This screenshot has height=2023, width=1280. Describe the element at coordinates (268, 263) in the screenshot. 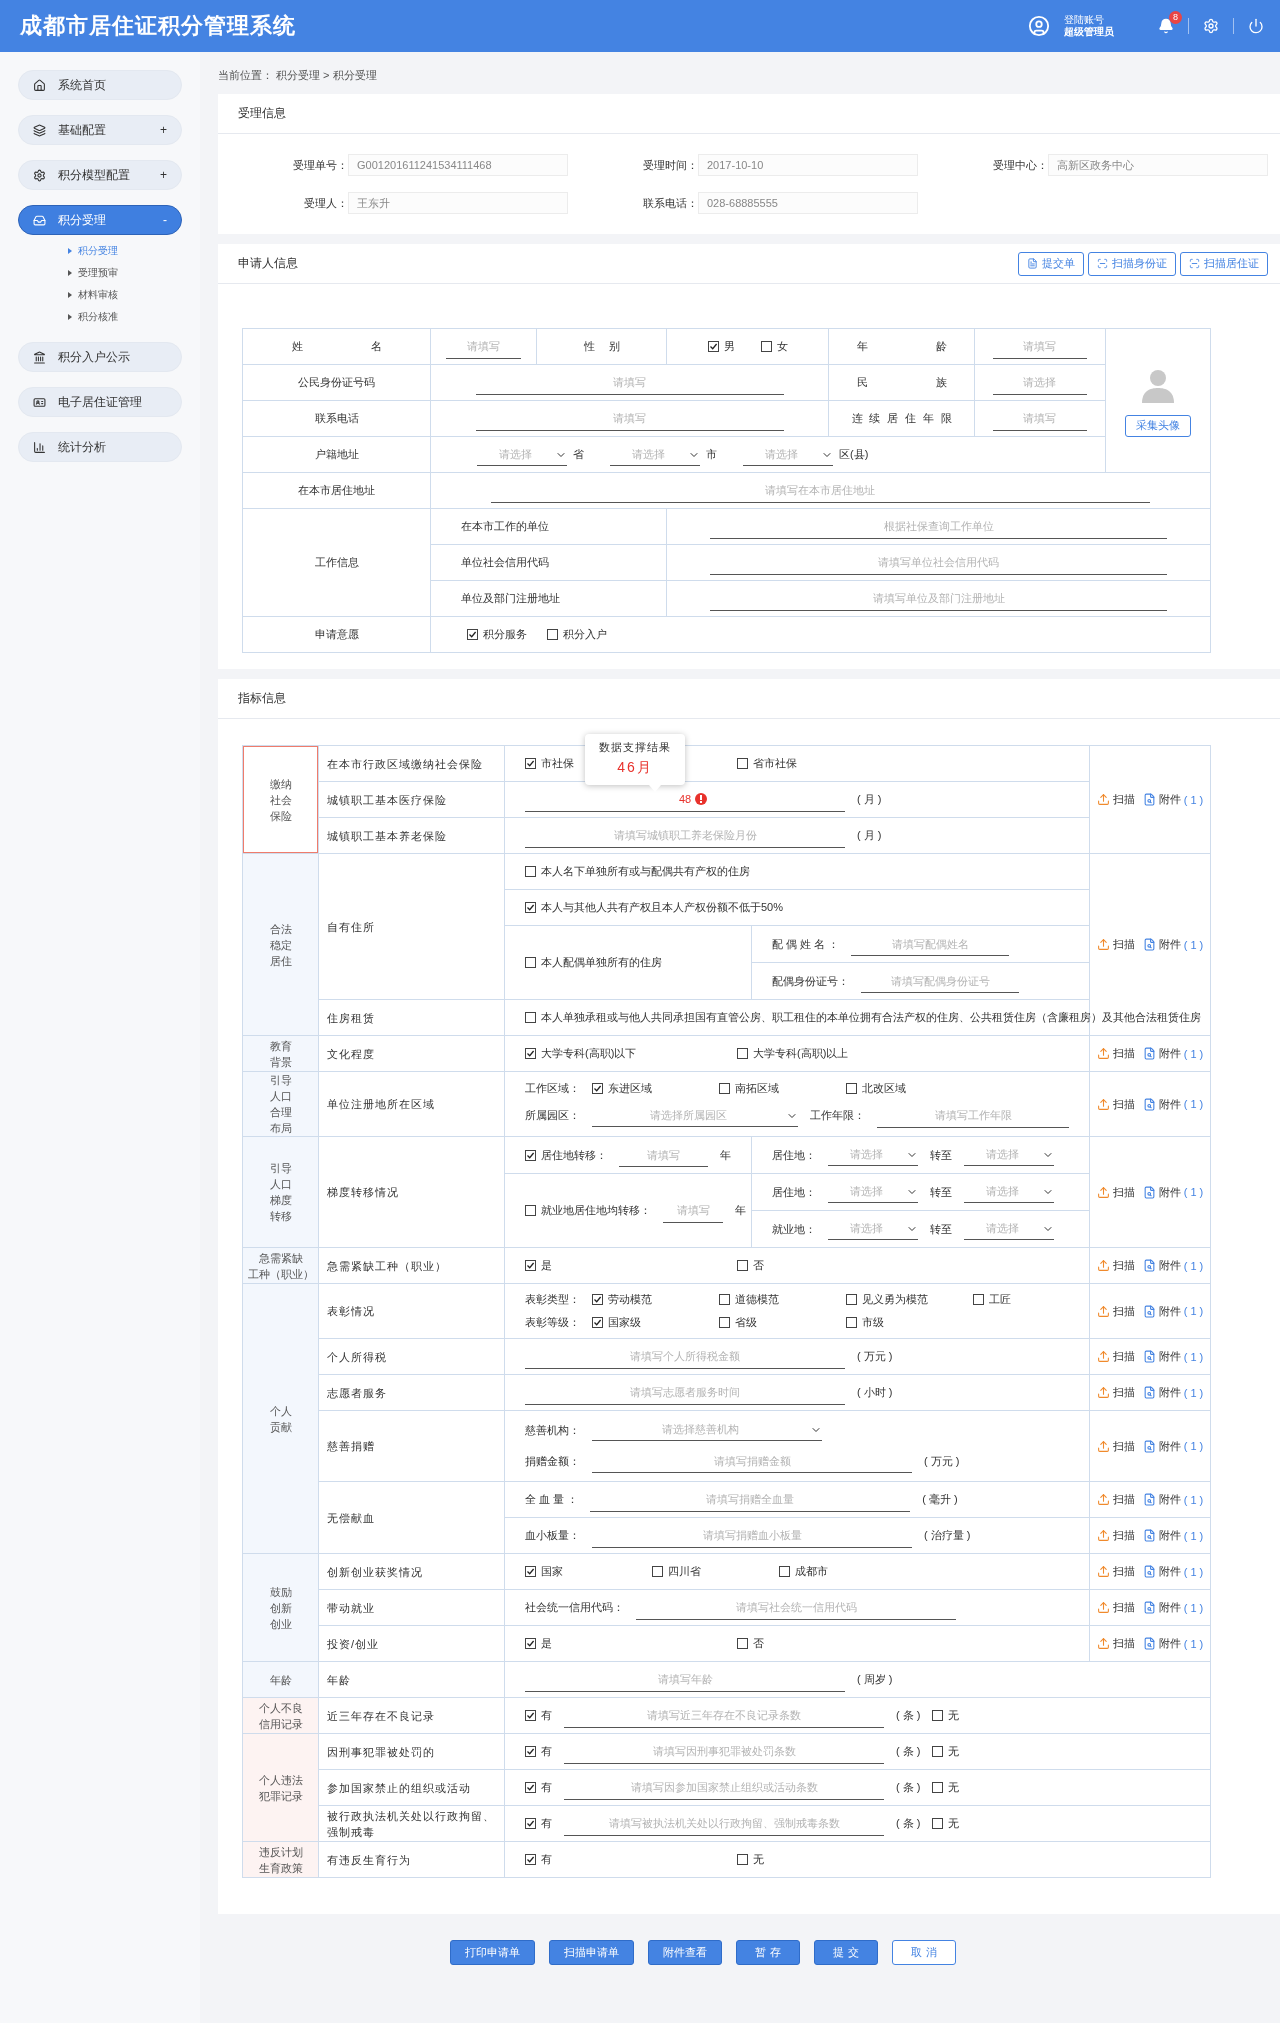

I see `card-title: 申请人信息` at that location.